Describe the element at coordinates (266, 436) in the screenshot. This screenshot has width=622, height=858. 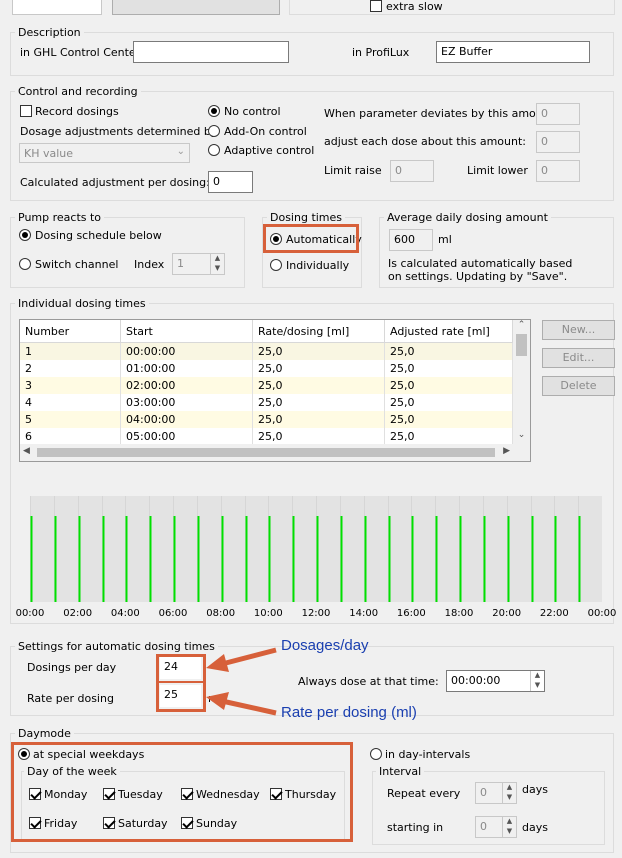
I see `table-row: 6 05:00:00 25,0 25,0` at that location.